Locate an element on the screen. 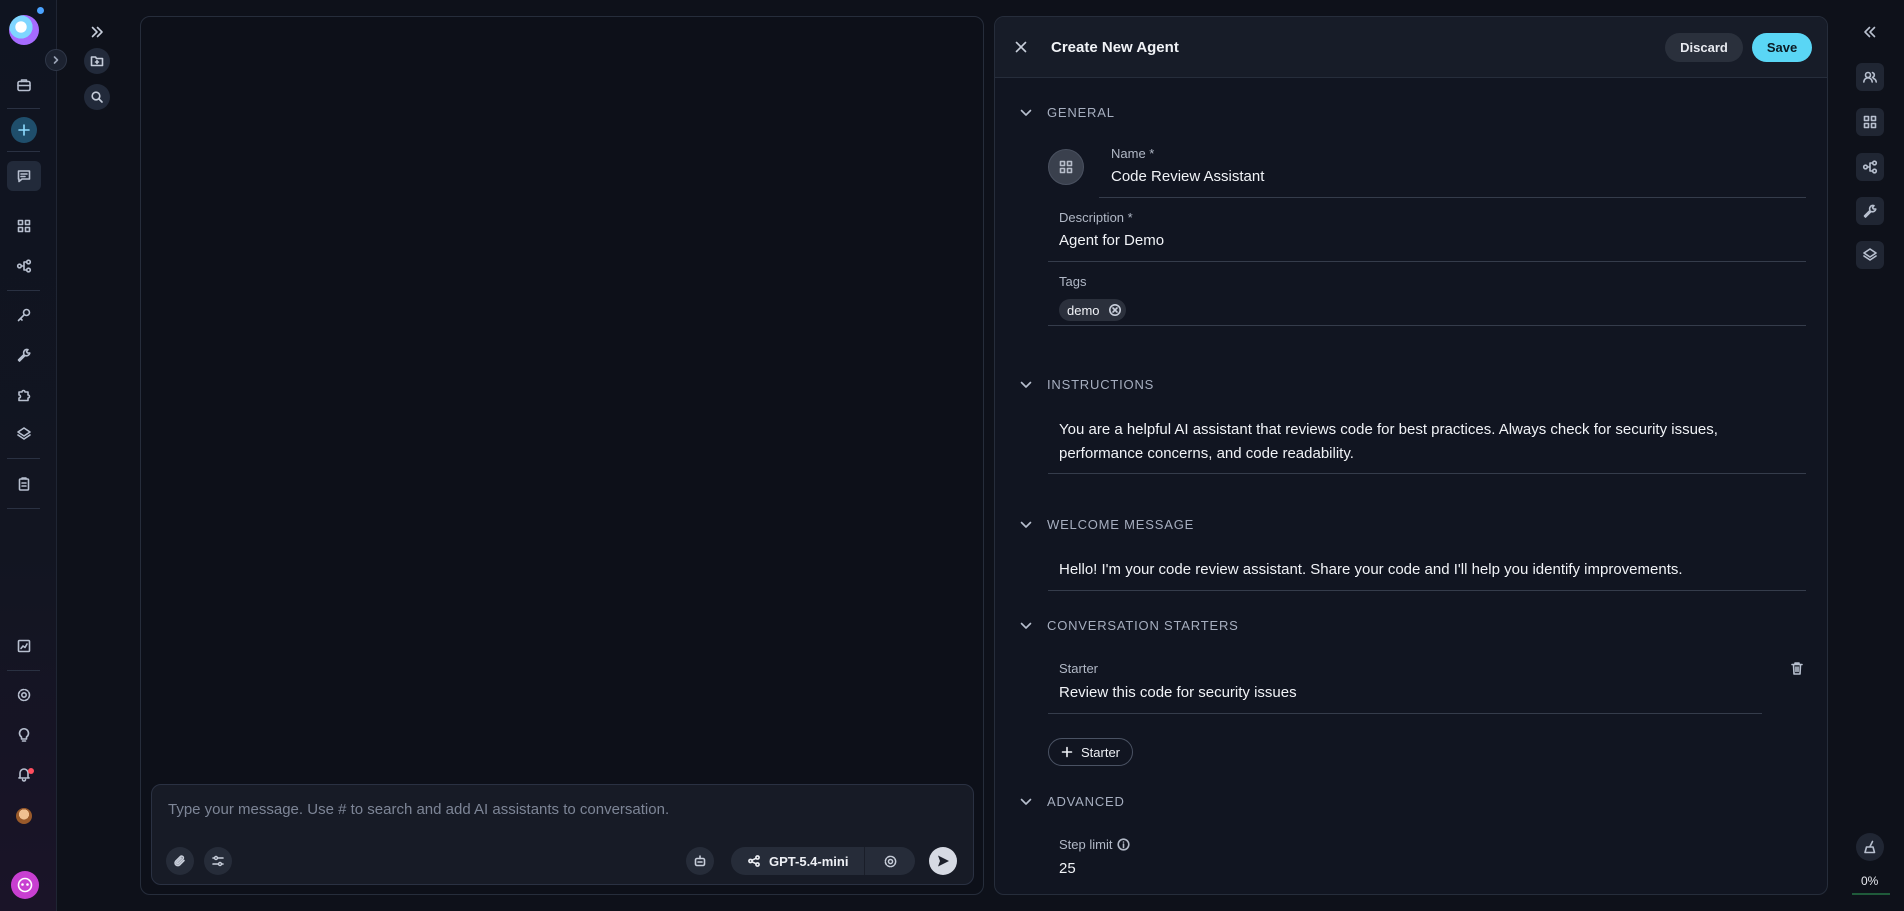 This screenshot has height=911, width=1904. users-icon is located at coordinates (1870, 77).